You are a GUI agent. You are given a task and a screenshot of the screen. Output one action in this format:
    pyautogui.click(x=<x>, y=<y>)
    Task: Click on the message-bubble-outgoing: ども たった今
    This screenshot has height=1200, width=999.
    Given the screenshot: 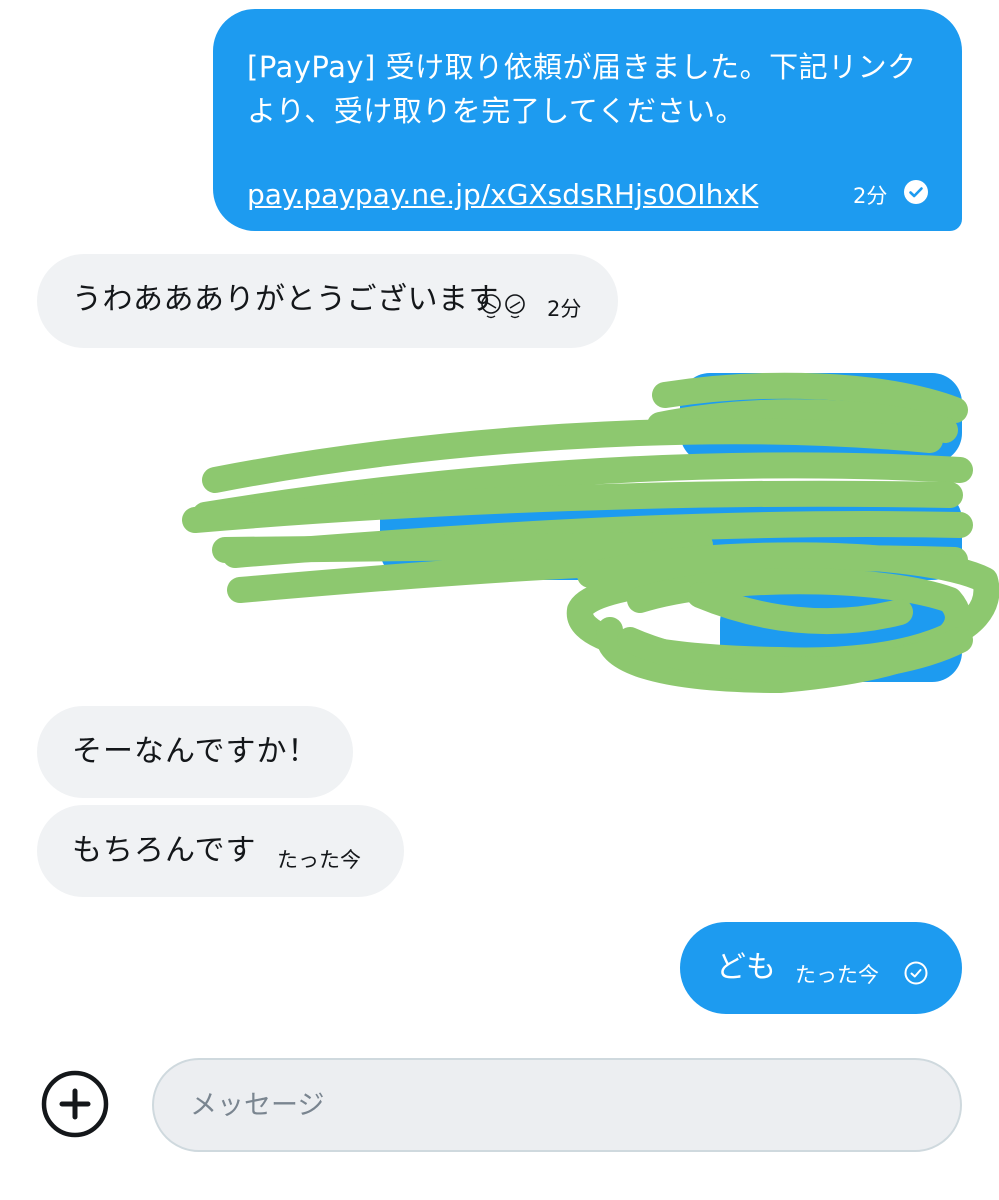 What is the action you would take?
    pyautogui.click(x=821, y=968)
    